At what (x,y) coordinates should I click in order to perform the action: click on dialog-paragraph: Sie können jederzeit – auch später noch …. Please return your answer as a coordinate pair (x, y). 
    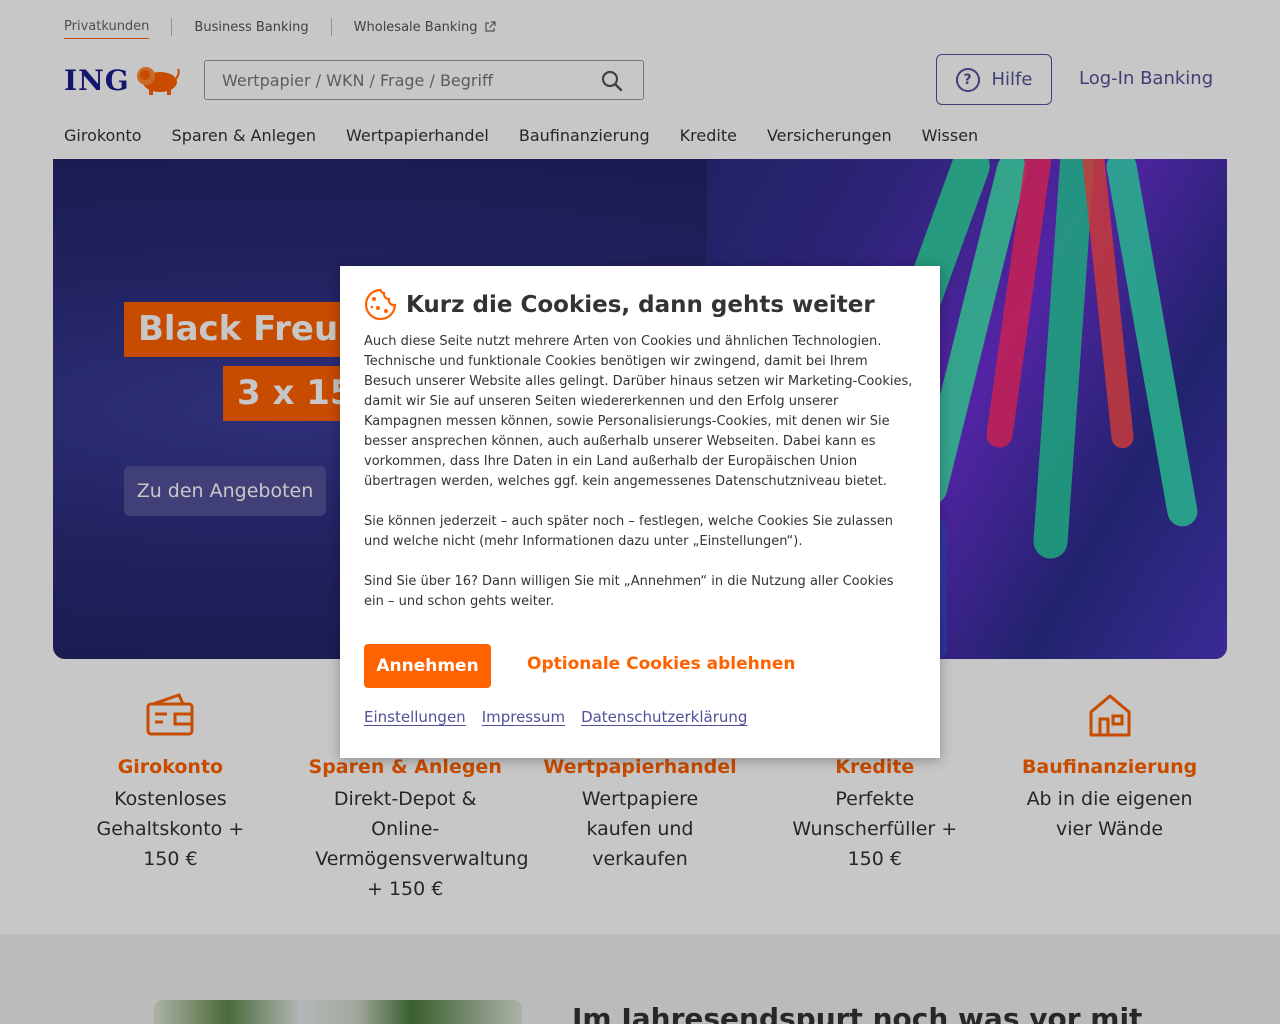
    Looking at the image, I should click on (629, 531).